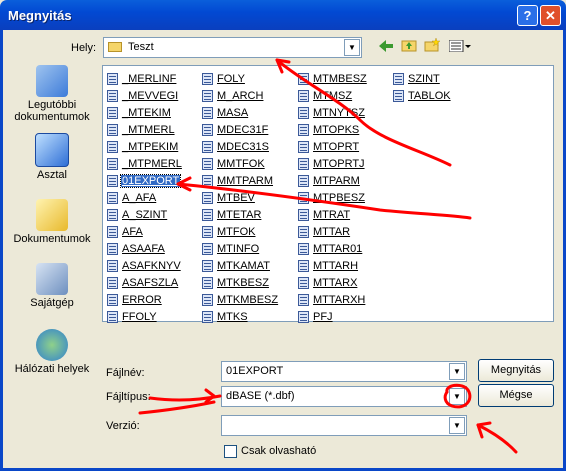 The image size is (566, 471). I want to click on file-name: MTPBESZ, so click(339, 198).